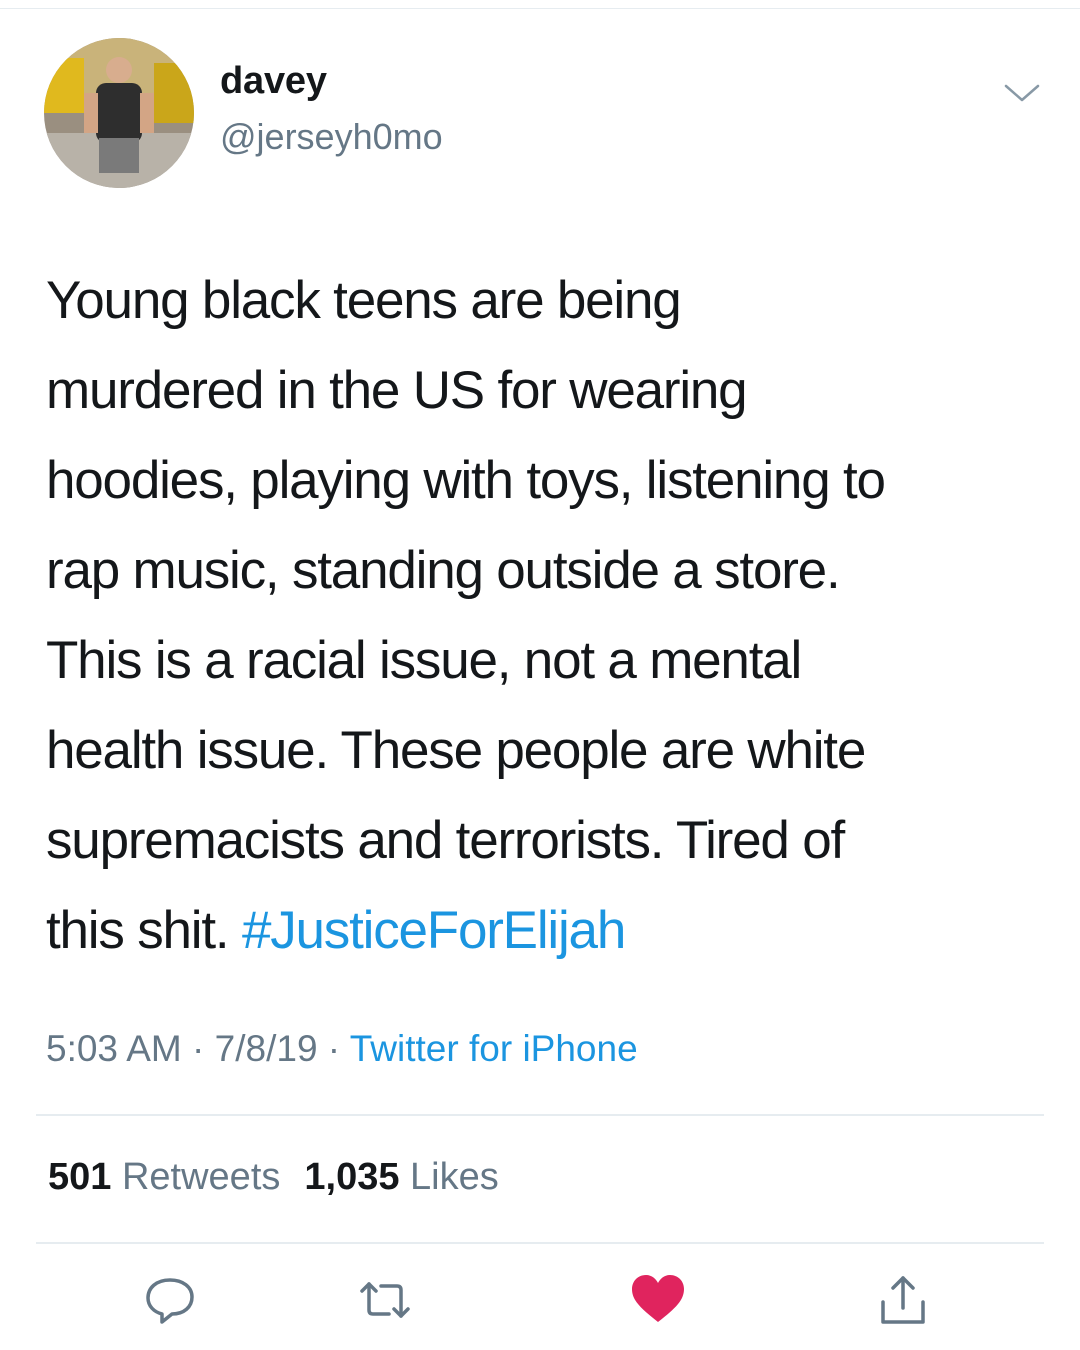 Image resolution: width=1080 pixels, height=1350 pixels. I want to click on tweet-source-link: Twitter for iPhone, so click(494, 1048).